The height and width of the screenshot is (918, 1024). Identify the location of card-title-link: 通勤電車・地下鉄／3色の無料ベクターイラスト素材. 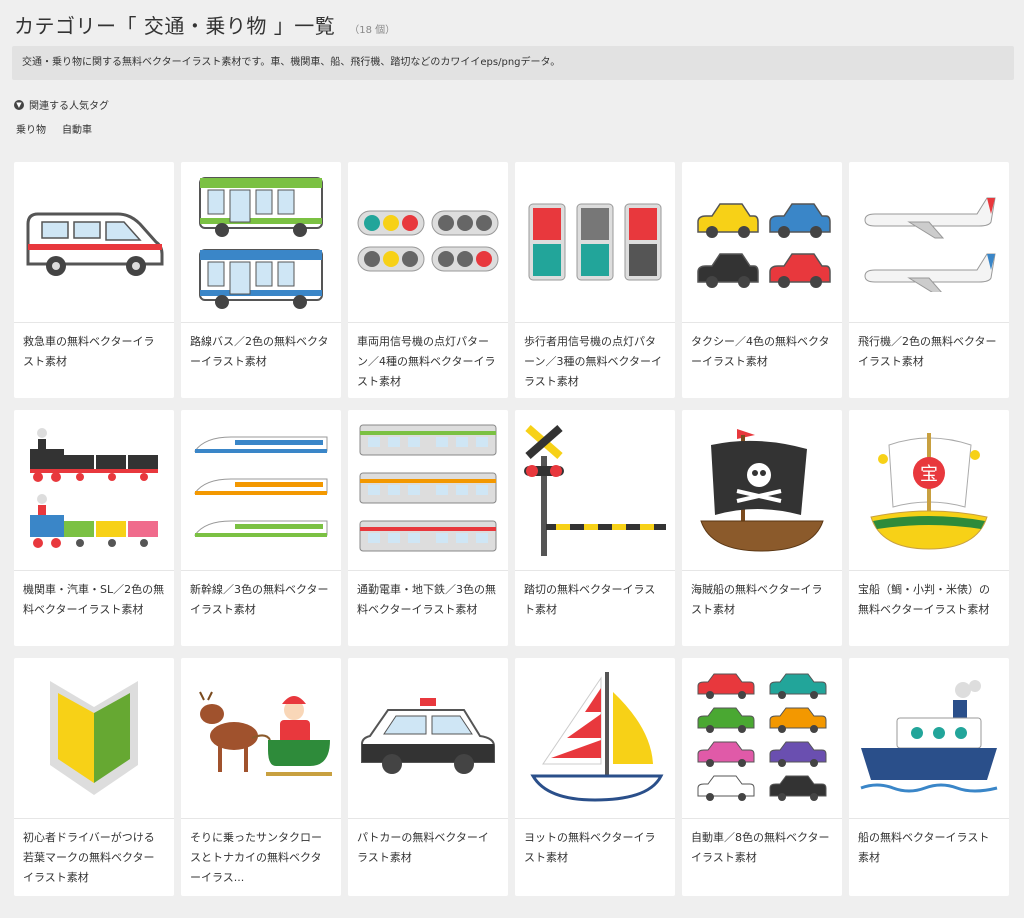
(428, 600).